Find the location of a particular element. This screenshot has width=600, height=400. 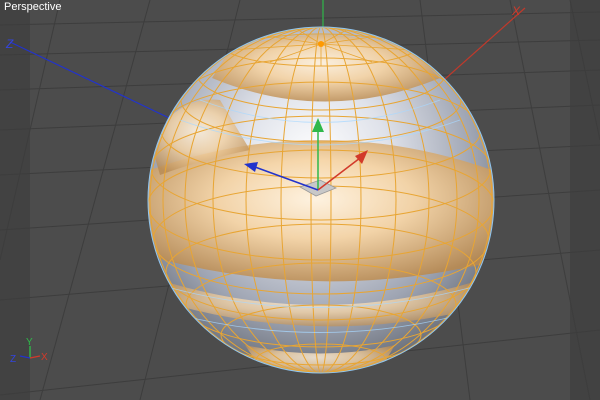

world-z-axis-label: Z is located at coordinates (9, 44).